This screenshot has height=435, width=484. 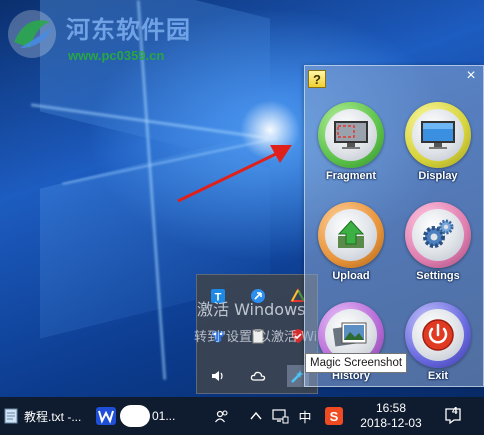 I want to click on show-hidden-icons-button, so click(x=256, y=416).